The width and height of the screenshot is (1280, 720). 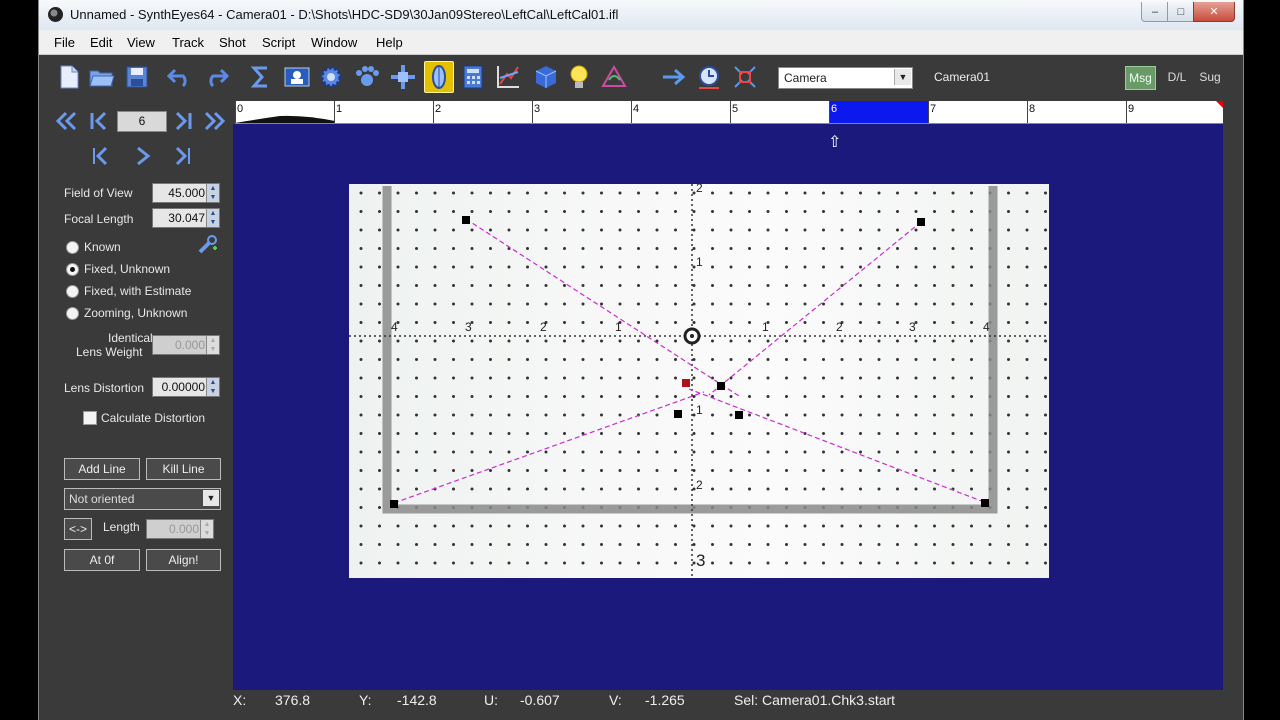 I want to click on camera-view-icon, so click(x=297, y=77).